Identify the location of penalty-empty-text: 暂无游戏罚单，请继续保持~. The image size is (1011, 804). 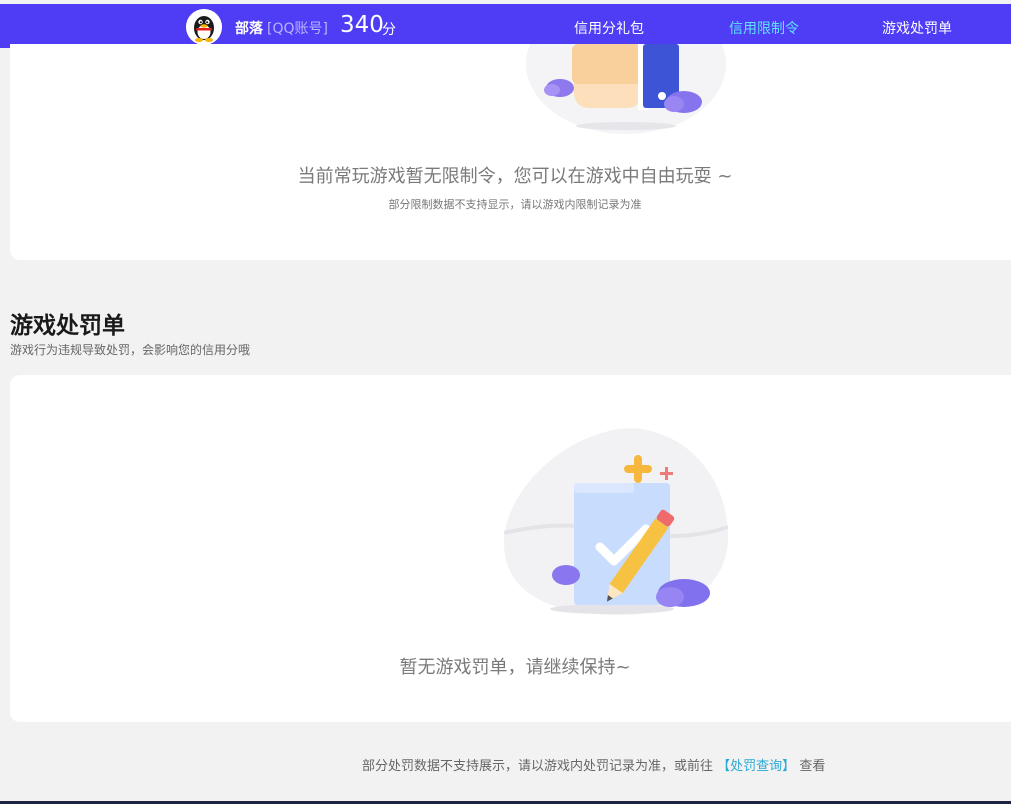
(515, 667).